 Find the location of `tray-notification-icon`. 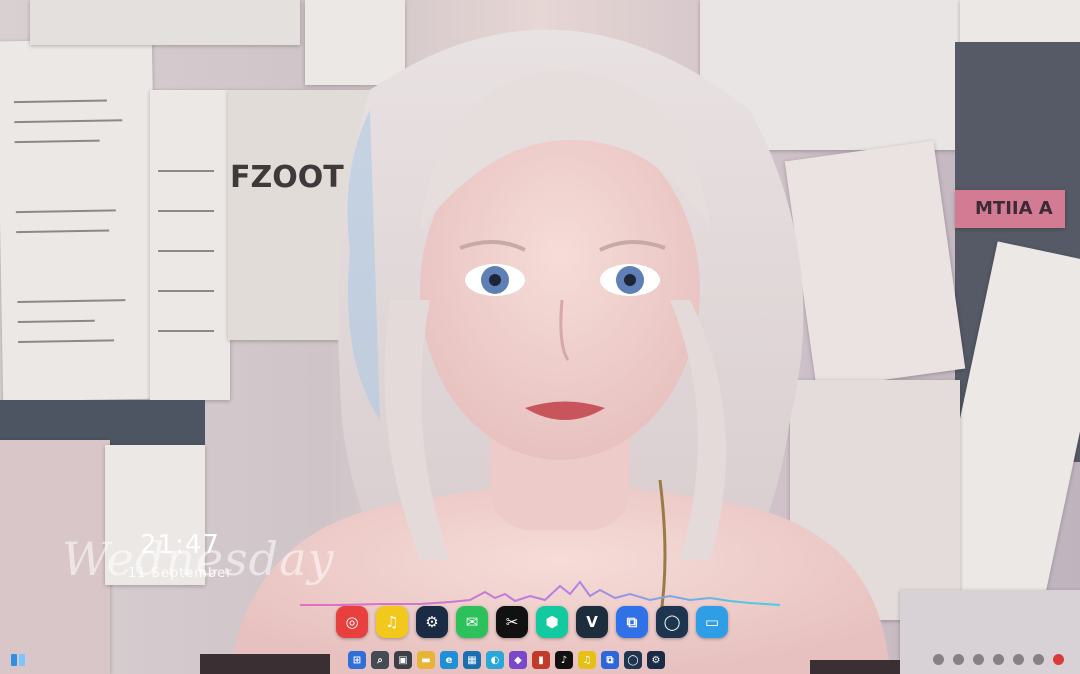

tray-notification-icon is located at coordinates (1058, 659).